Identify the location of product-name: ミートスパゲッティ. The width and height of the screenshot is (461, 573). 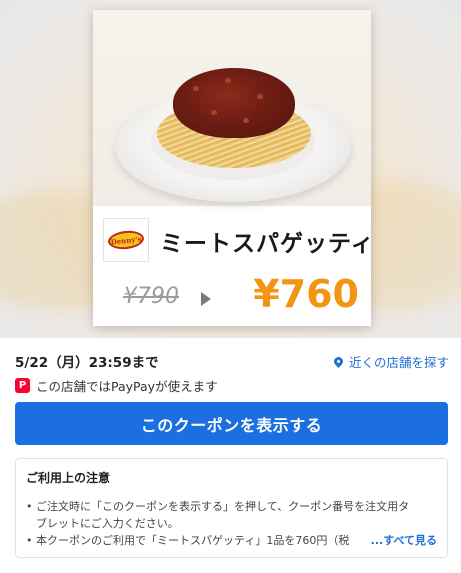
(265, 244).